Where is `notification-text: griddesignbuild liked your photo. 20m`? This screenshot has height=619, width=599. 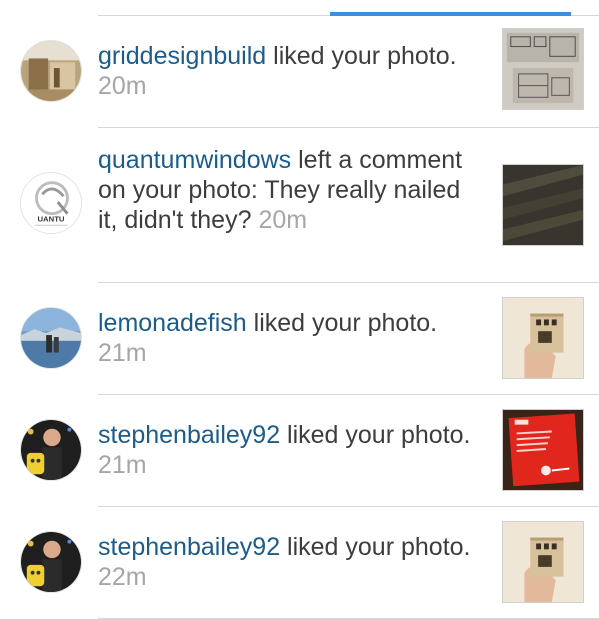 notification-text: griddesignbuild liked your photo. 20m is located at coordinates (288, 71).